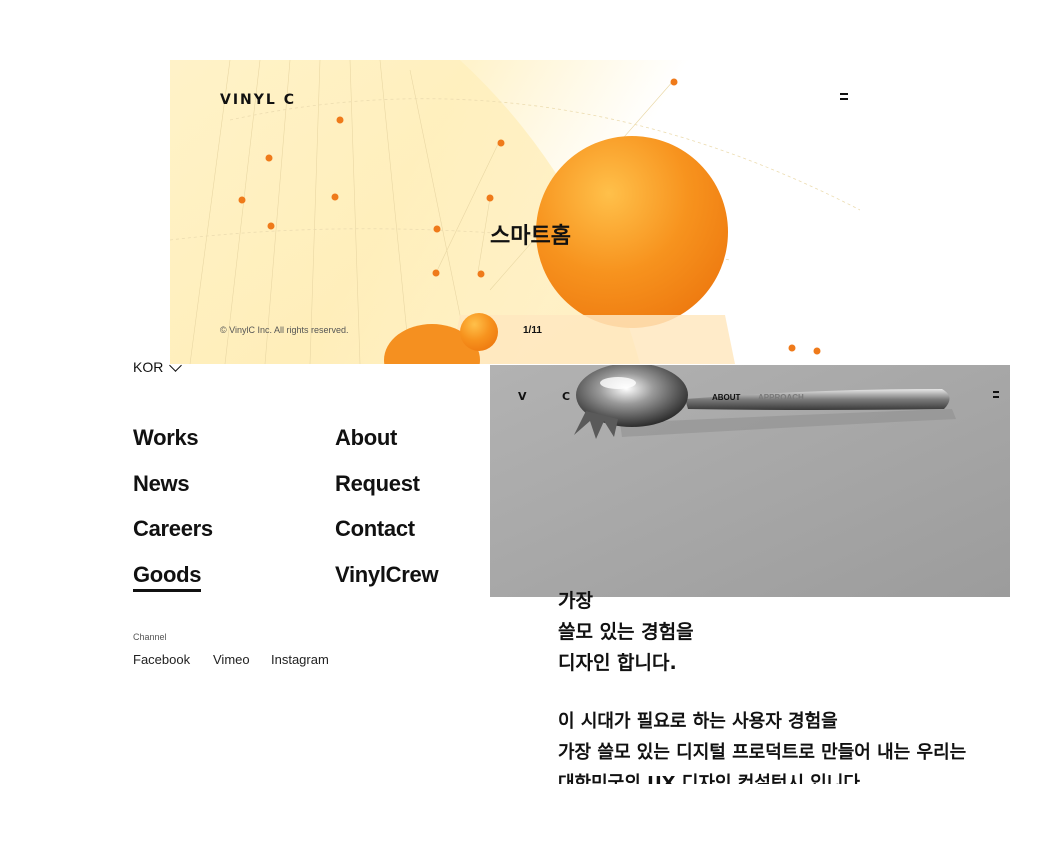 The width and height of the screenshot is (1060, 862). What do you see at coordinates (258, 100) in the screenshot?
I see `brand-logo: VINYL C` at bounding box center [258, 100].